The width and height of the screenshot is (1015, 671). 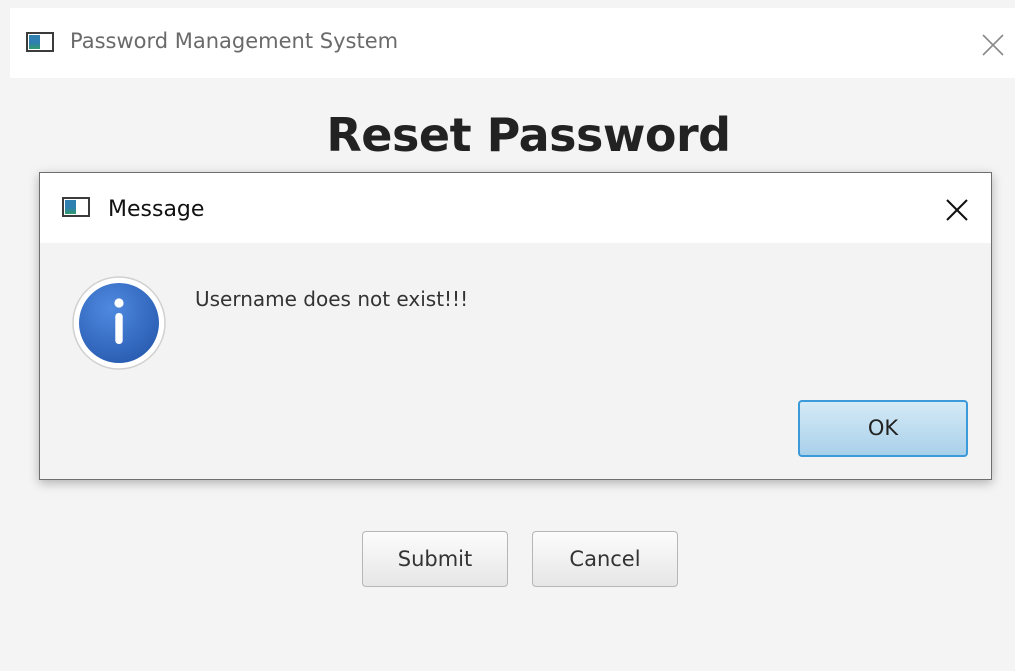 What do you see at coordinates (234, 41) in the screenshot?
I see `window-title: Password Management System` at bounding box center [234, 41].